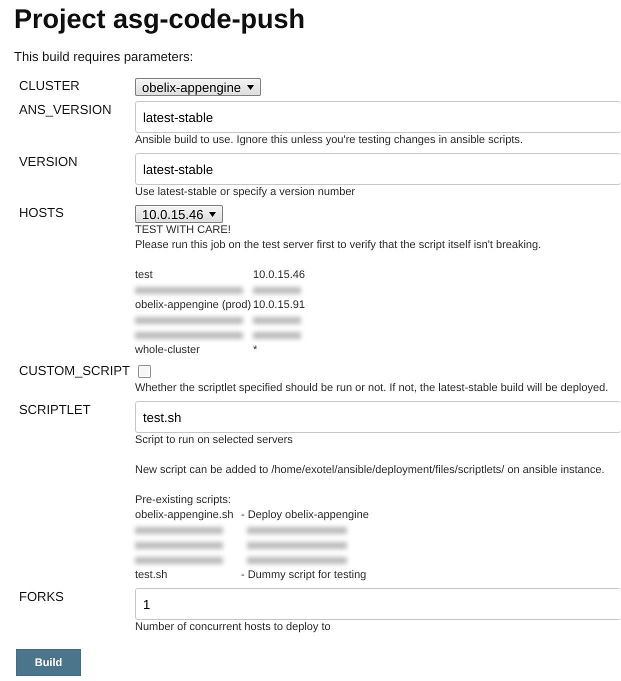 The width and height of the screenshot is (621, 681). I want to click on host-address: 10.0.15.46, so click(279, 275).